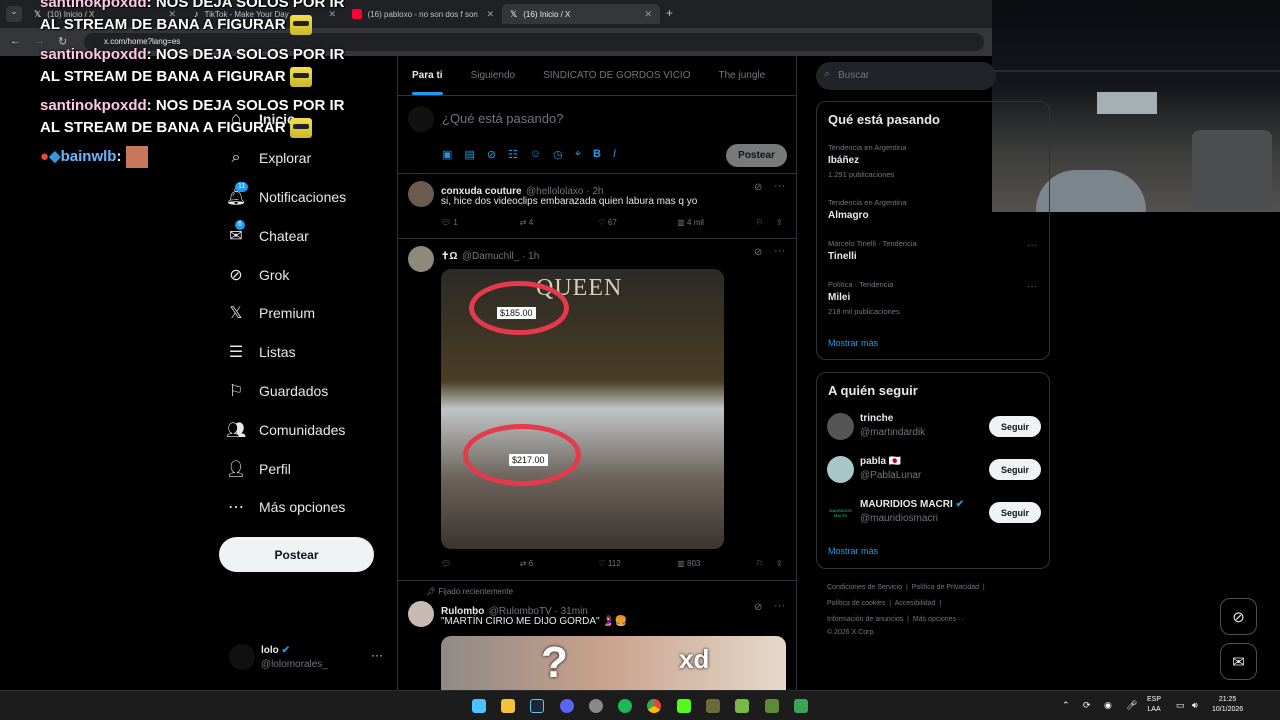 The width and height of the screenshot is (1280, 720). What do you see at coordinates (638, 222) in the screenshot?
I see `like-button: ♡ 67` at bounding box center [638, 222].